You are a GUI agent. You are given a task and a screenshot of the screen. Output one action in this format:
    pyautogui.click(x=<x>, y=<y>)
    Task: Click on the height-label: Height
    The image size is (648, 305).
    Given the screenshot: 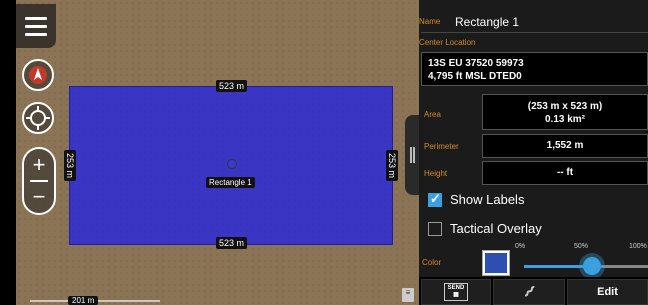 What is the action you would take?
    pyautogui.click(x=436, y=173)
    